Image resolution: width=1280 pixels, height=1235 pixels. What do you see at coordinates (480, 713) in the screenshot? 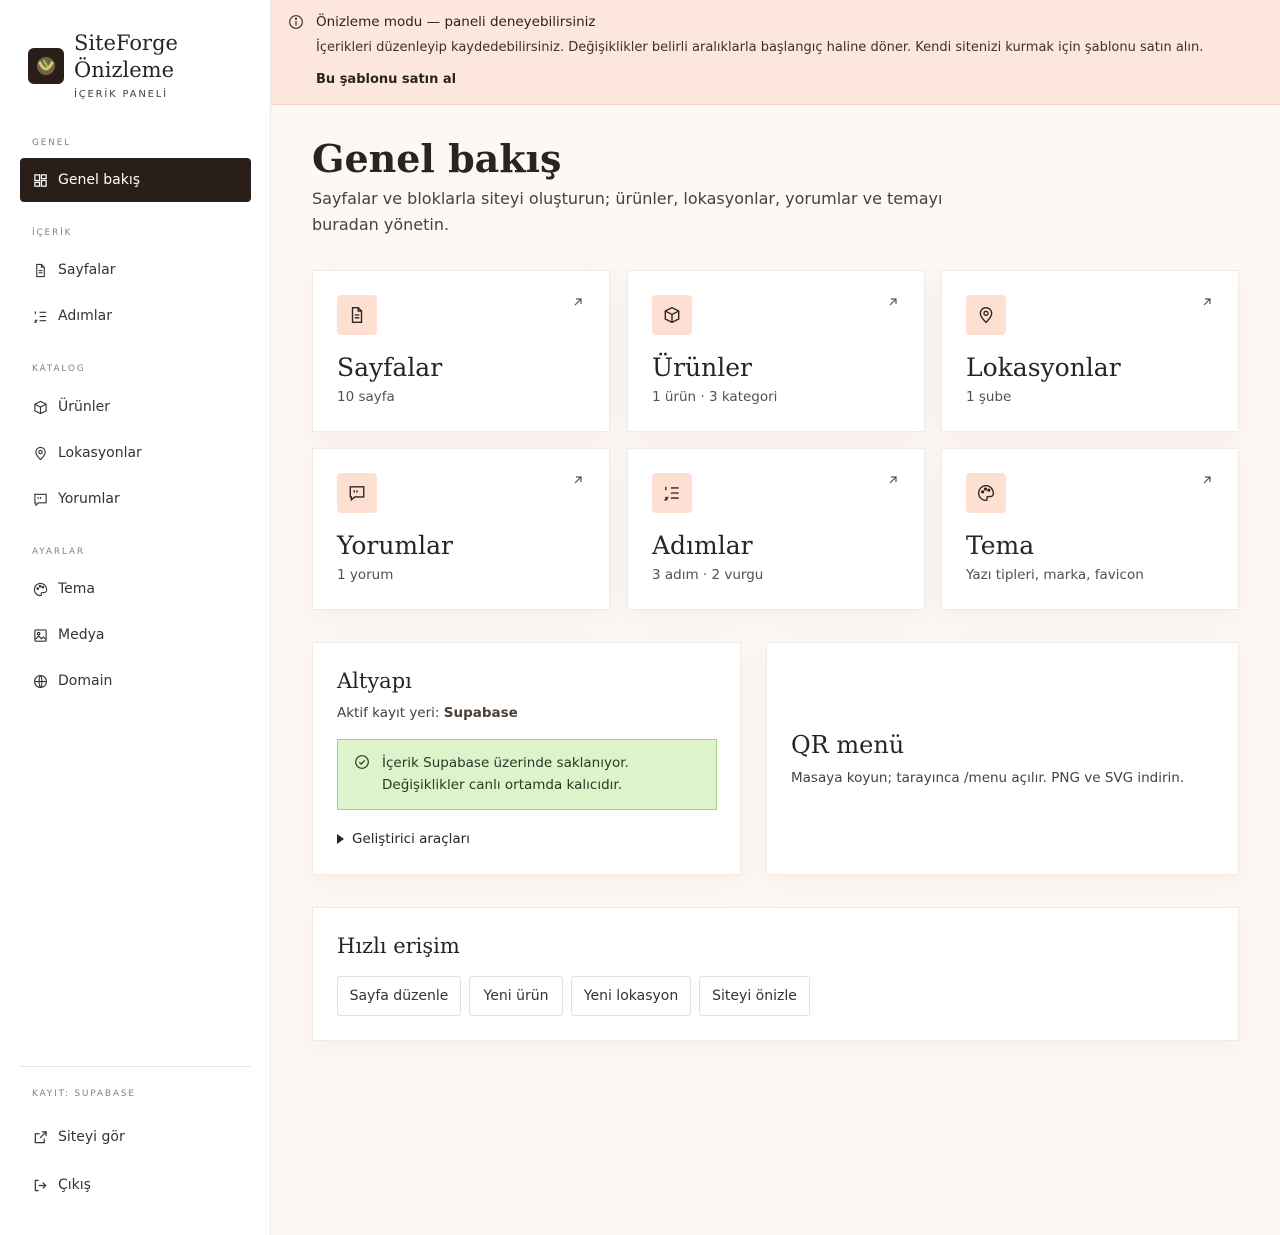
I see `storage-value: Supabase` at bounding box center [480, 713].